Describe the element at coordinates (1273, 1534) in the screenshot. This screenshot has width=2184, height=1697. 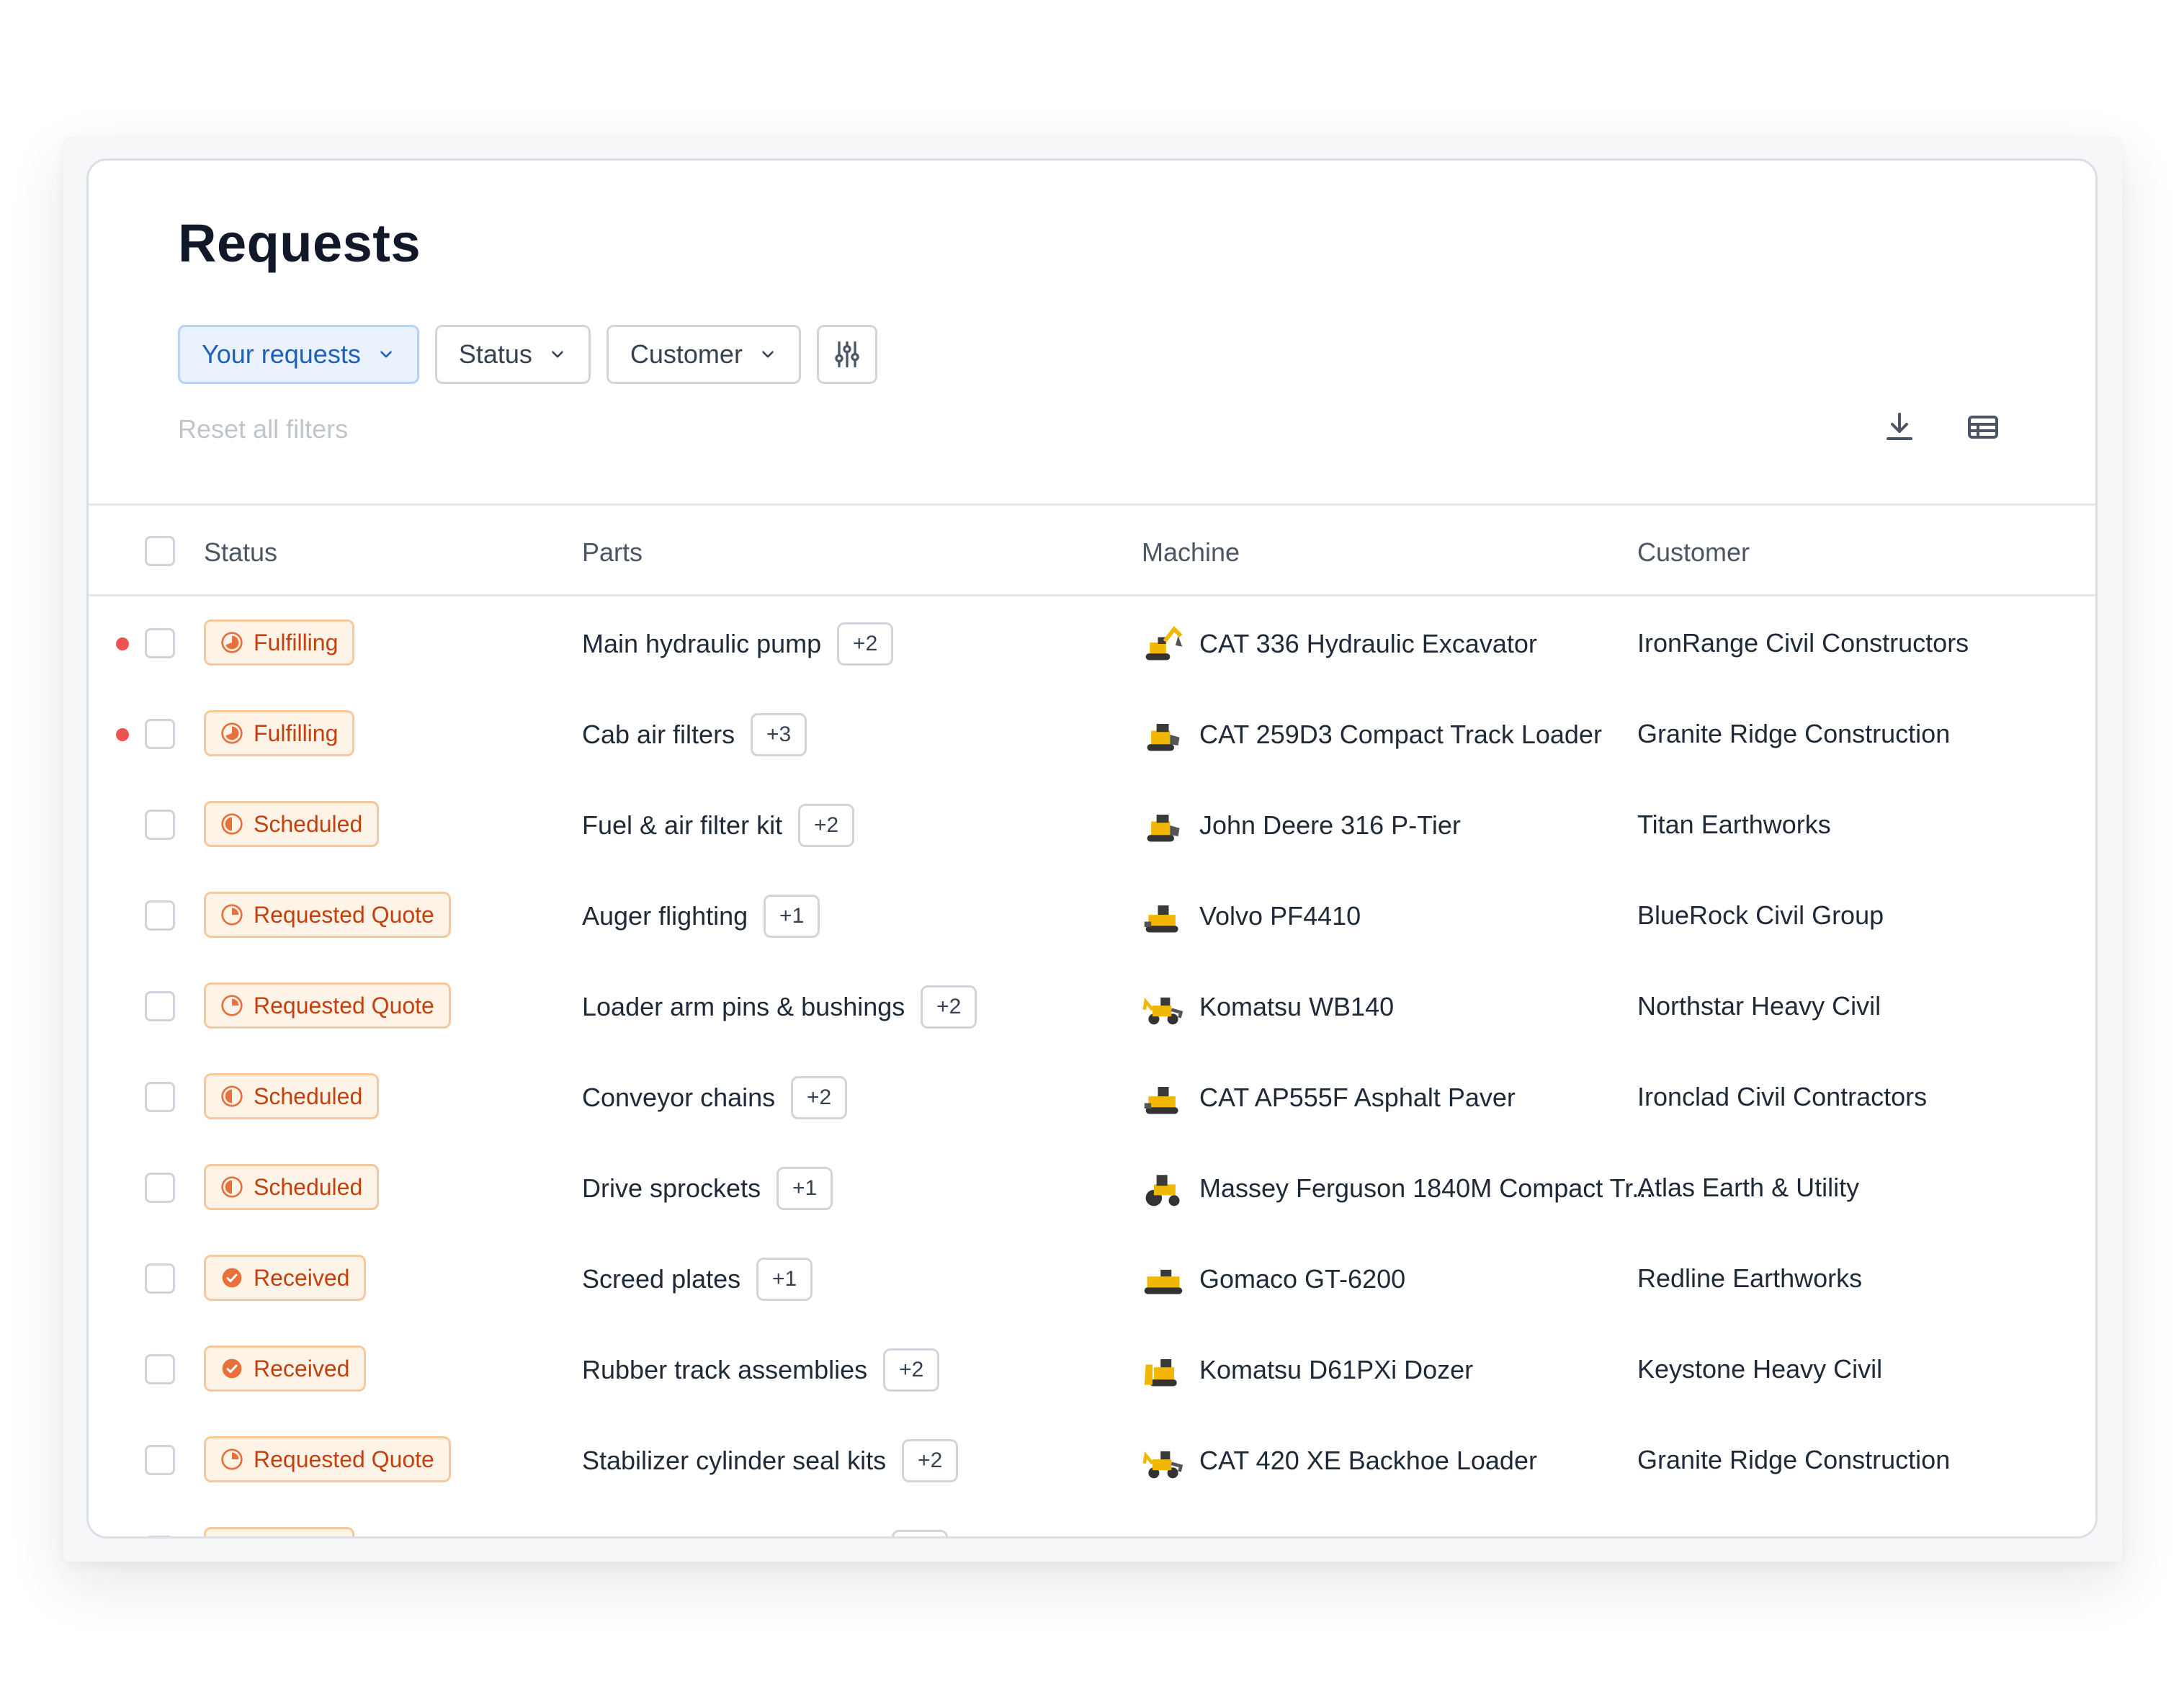
I see `machine-cell: Gomaco GT-6200` at that location.